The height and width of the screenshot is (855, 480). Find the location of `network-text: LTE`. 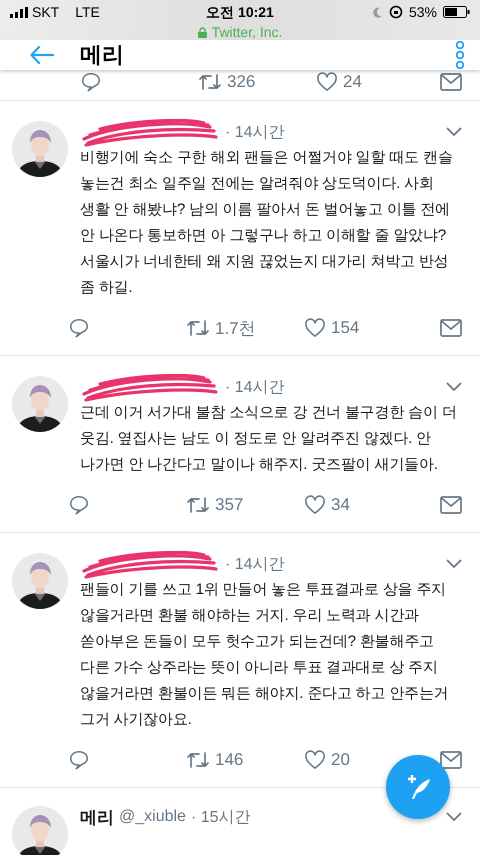

network-text: LTE is located at coordinates (87, 12).